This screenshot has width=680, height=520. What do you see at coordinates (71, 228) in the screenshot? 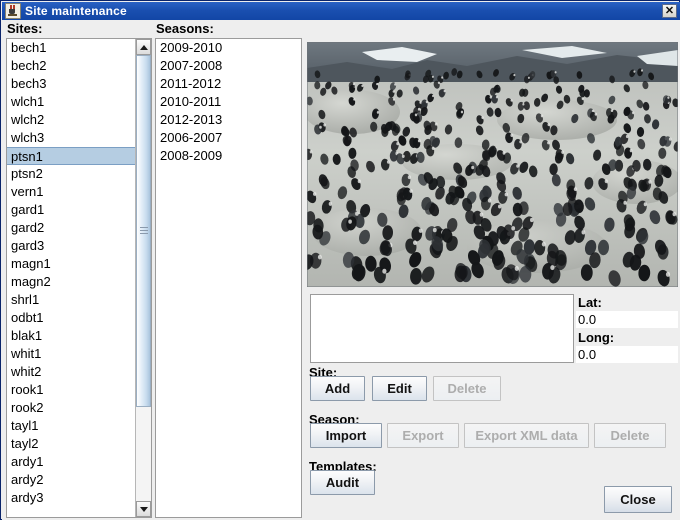
I see `site-item: gard2` at bounding box center [71, 228].